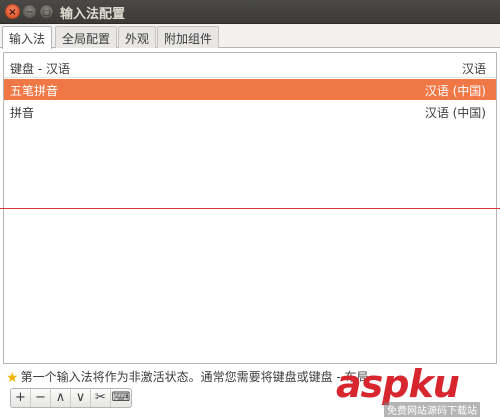 This screenshot has height=419, width=500. What do you see at coordinates (81, 398) in the screenshot?
I see `move-down-button: ∨` at bounding box center [81, 398].